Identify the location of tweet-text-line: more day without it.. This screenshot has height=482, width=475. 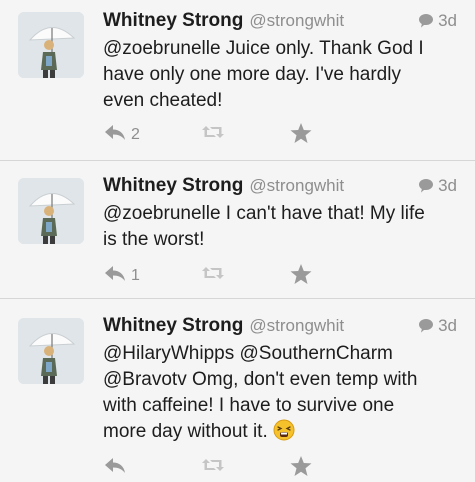
(185, 431).